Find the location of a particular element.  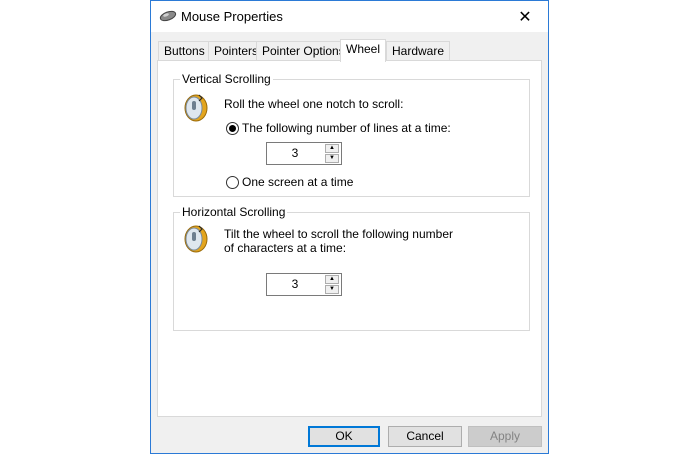

radio-selected-dot is located at coordinates (232, 128).